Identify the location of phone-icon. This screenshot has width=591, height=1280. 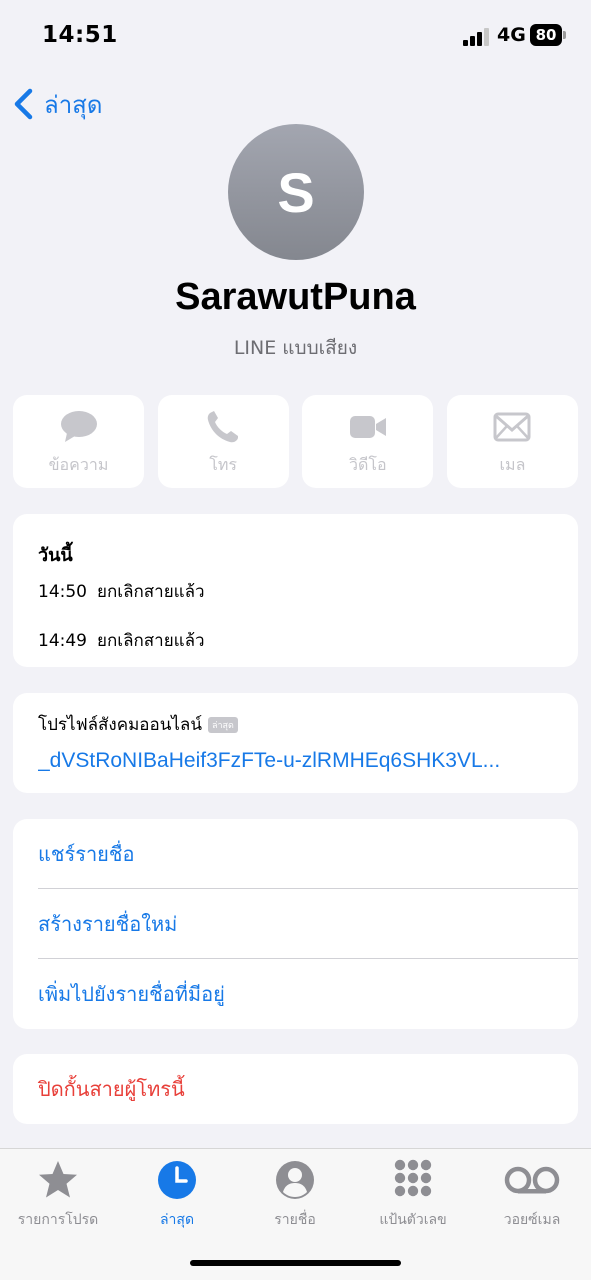
(223, 427).